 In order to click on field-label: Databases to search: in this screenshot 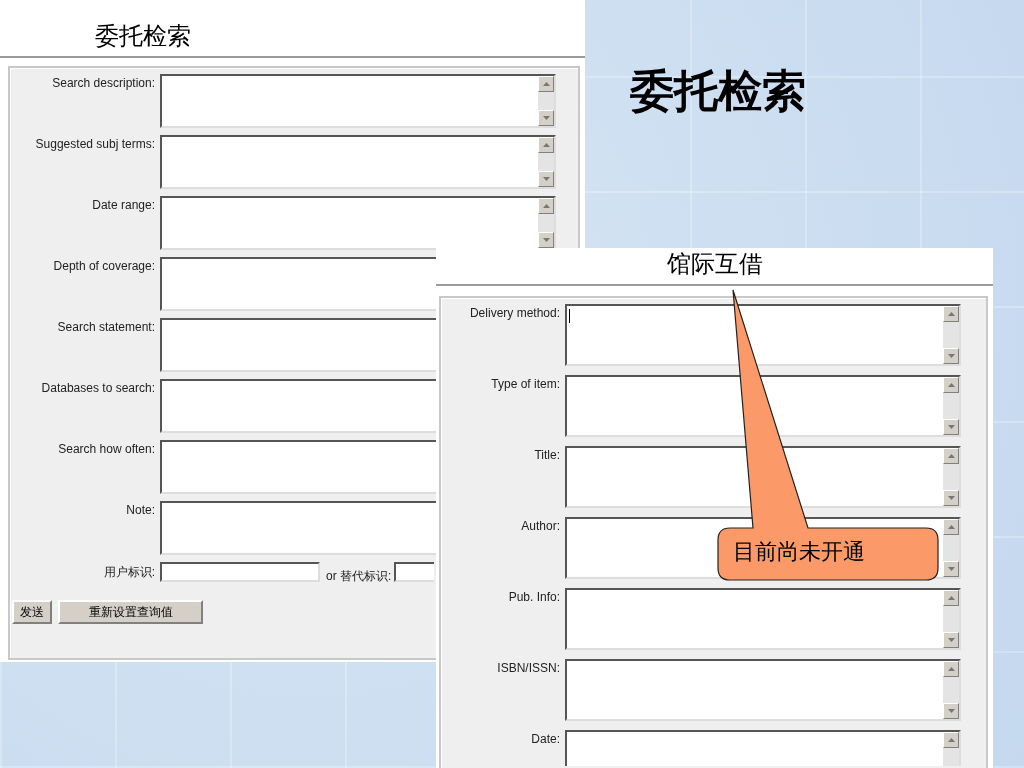, I will do `click(98, 388)`.